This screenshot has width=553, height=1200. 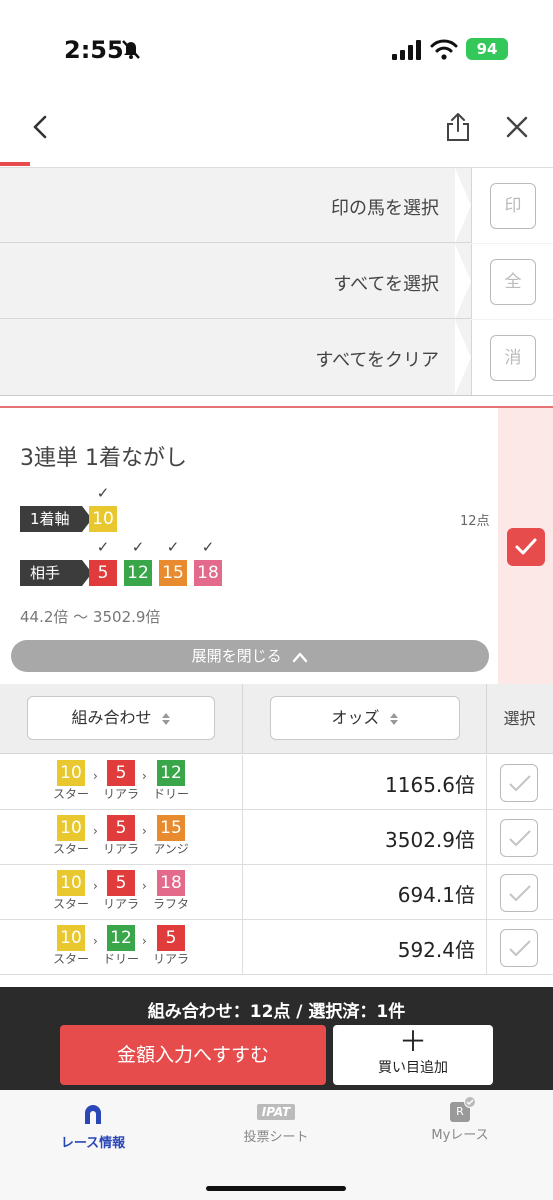 I want to click on horse-number: 12, so click(x=171, y=773).